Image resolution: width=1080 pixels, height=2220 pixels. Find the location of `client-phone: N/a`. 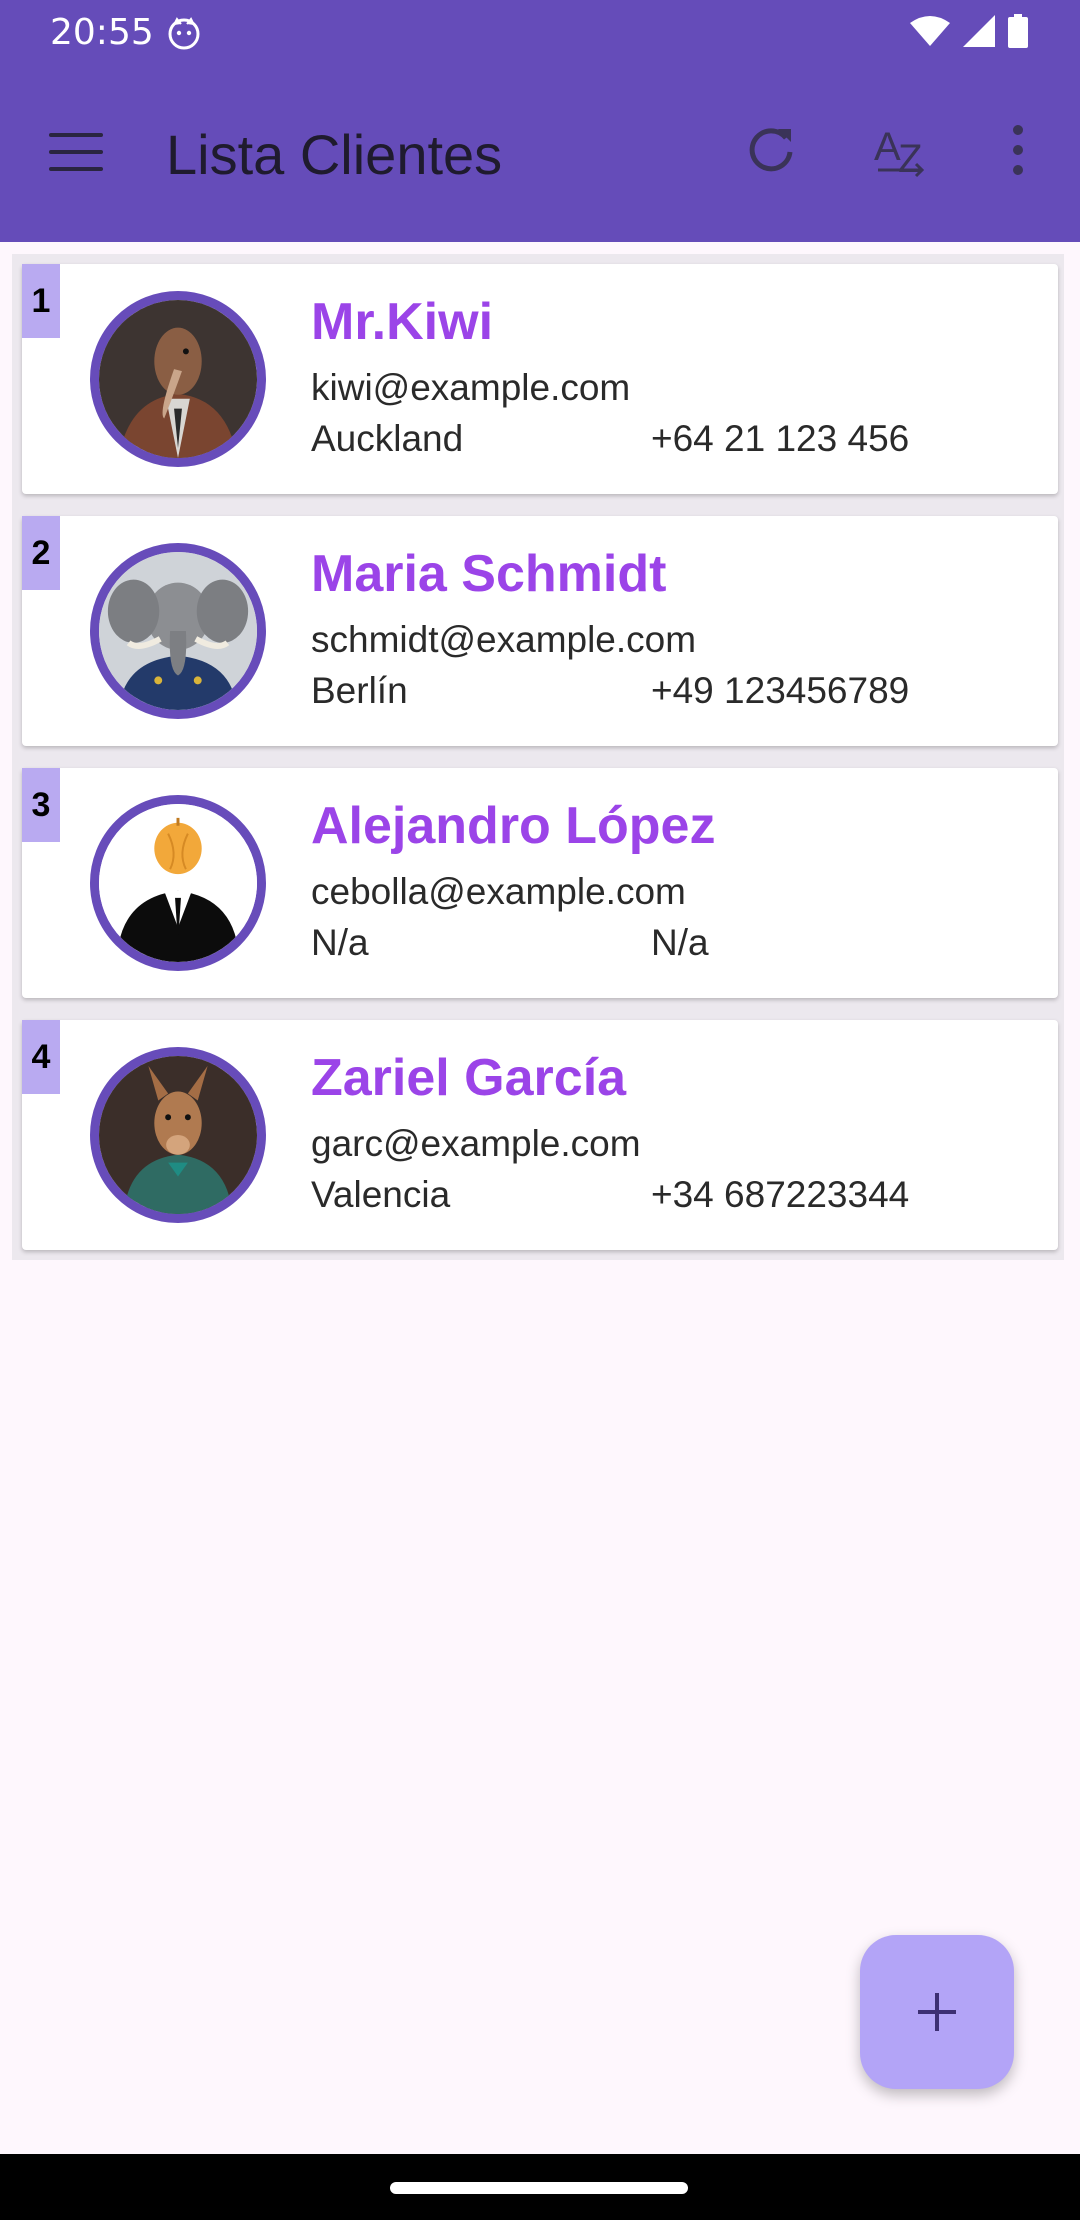

client-phone: N/a is located at coordinates (680, 942).